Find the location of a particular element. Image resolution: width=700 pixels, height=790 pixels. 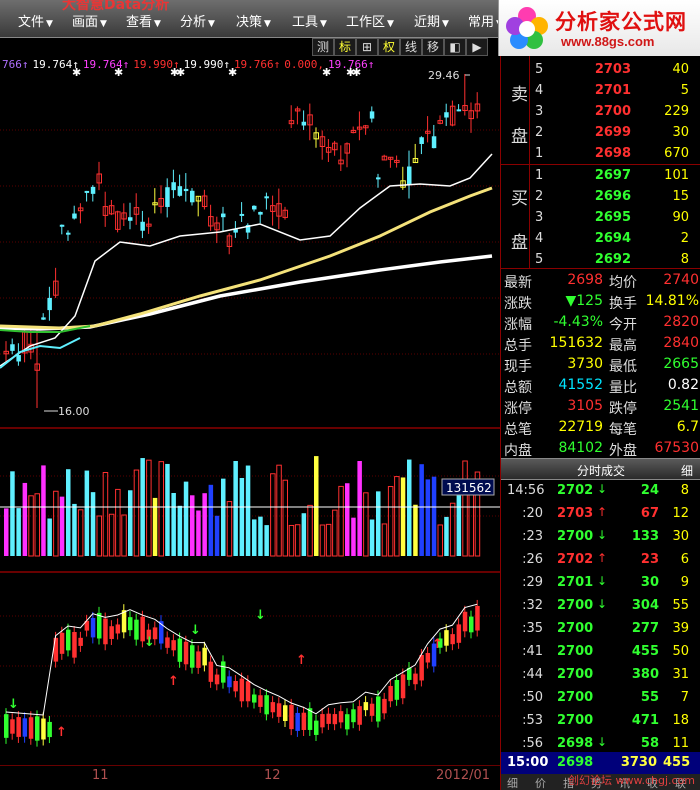

menu-item-label: 工作区 is located at coordinates (366, 22).